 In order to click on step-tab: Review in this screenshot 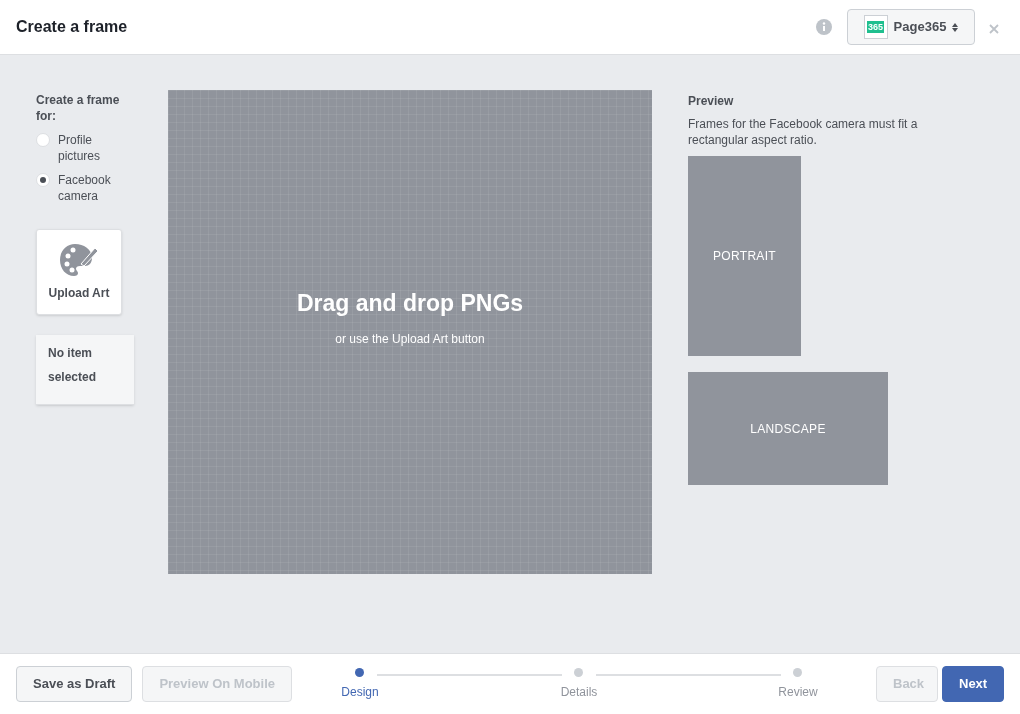, I will do `click(798, 684)`.